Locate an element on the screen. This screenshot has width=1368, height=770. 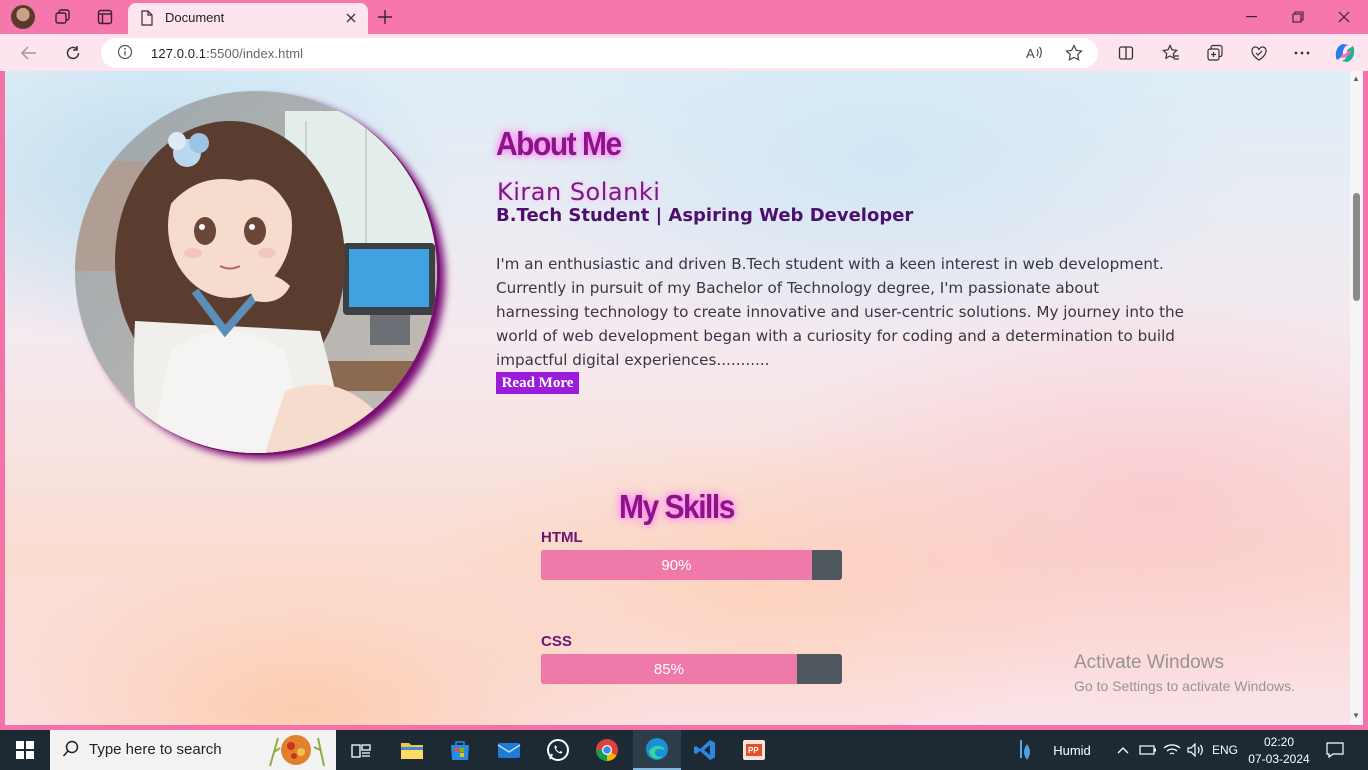
skill-percent-css: 85% is located at coordinates (668, 669).